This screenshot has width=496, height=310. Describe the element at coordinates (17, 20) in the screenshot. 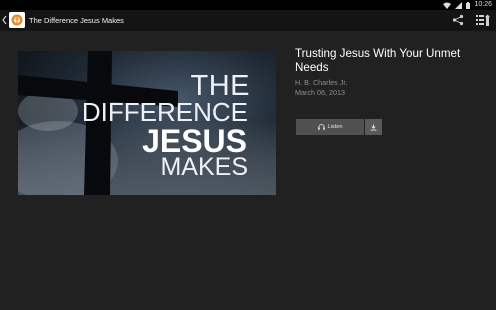

I see `app-logo` at that location.